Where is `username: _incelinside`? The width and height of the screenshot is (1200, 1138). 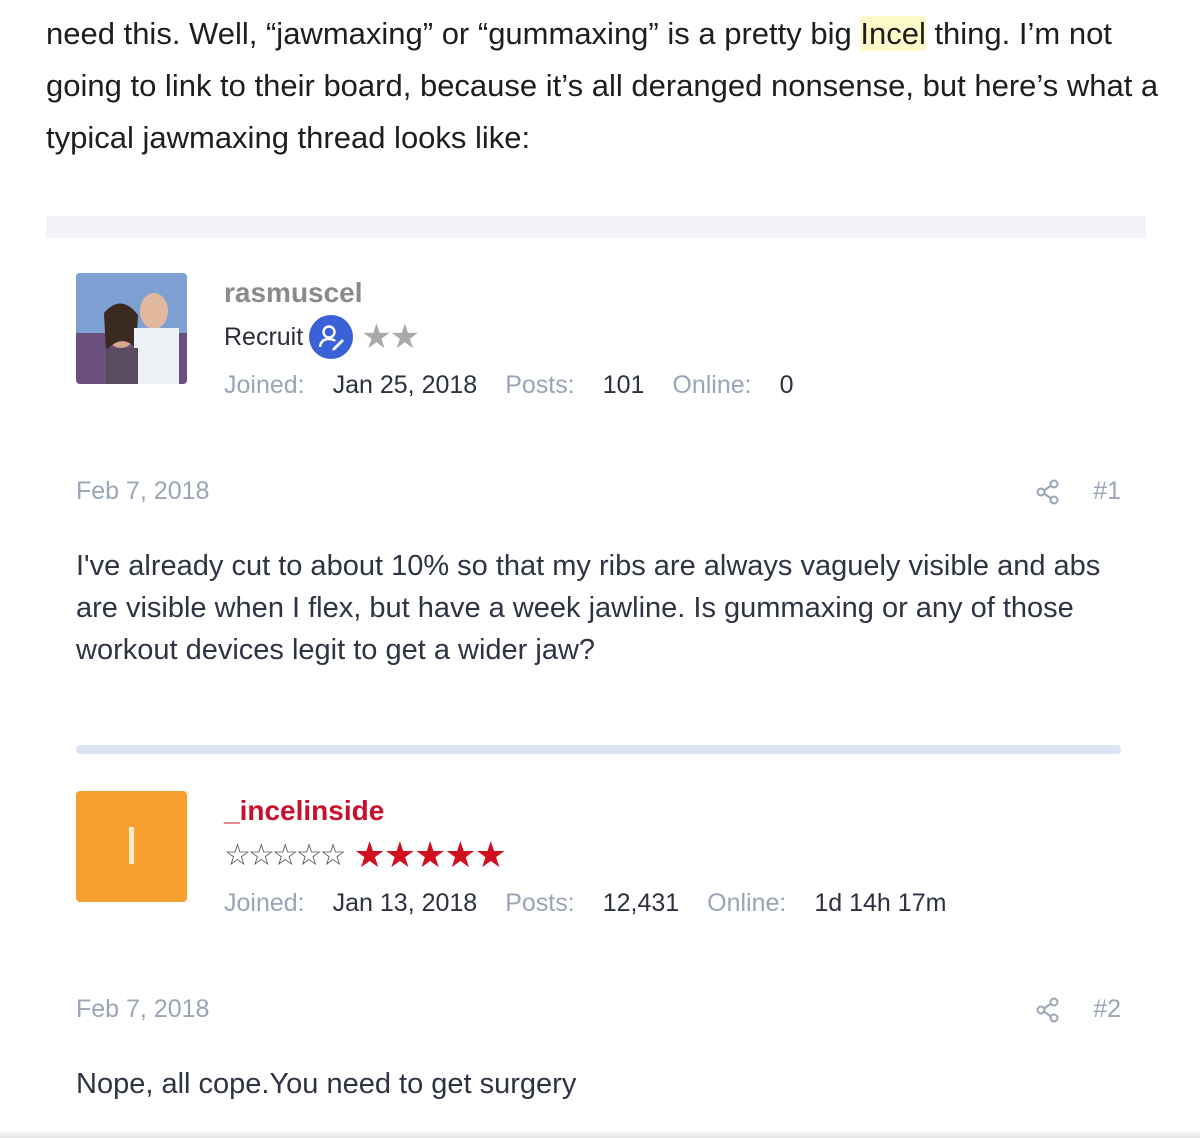
username: _incelinside is located at coordinates (654, 811).